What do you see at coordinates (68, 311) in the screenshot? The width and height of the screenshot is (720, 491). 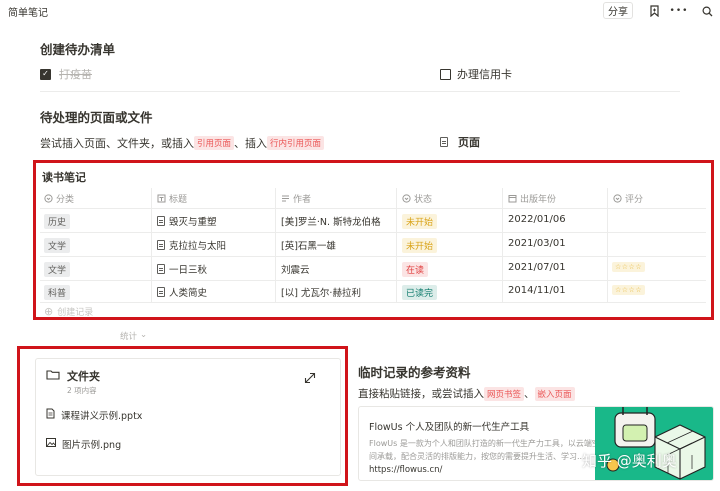 I see `create-record-button: ⊕ 创建记录` at bounding box center [68, 311].